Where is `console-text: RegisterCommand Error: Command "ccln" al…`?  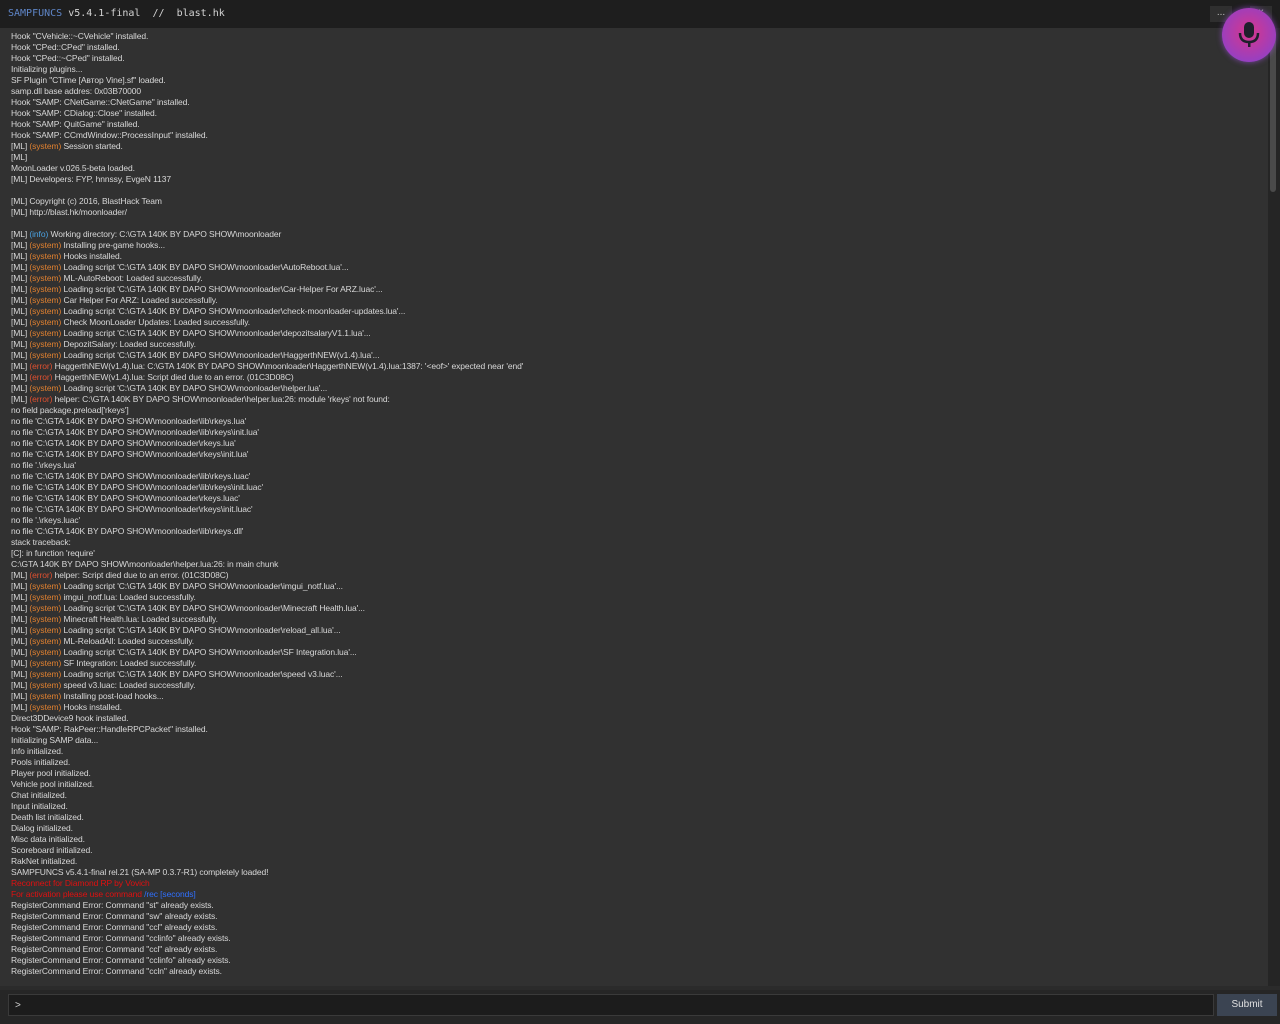 console-text: RegisterCommand Error: Command "ccln" al… is located at coordinates (116, 971).